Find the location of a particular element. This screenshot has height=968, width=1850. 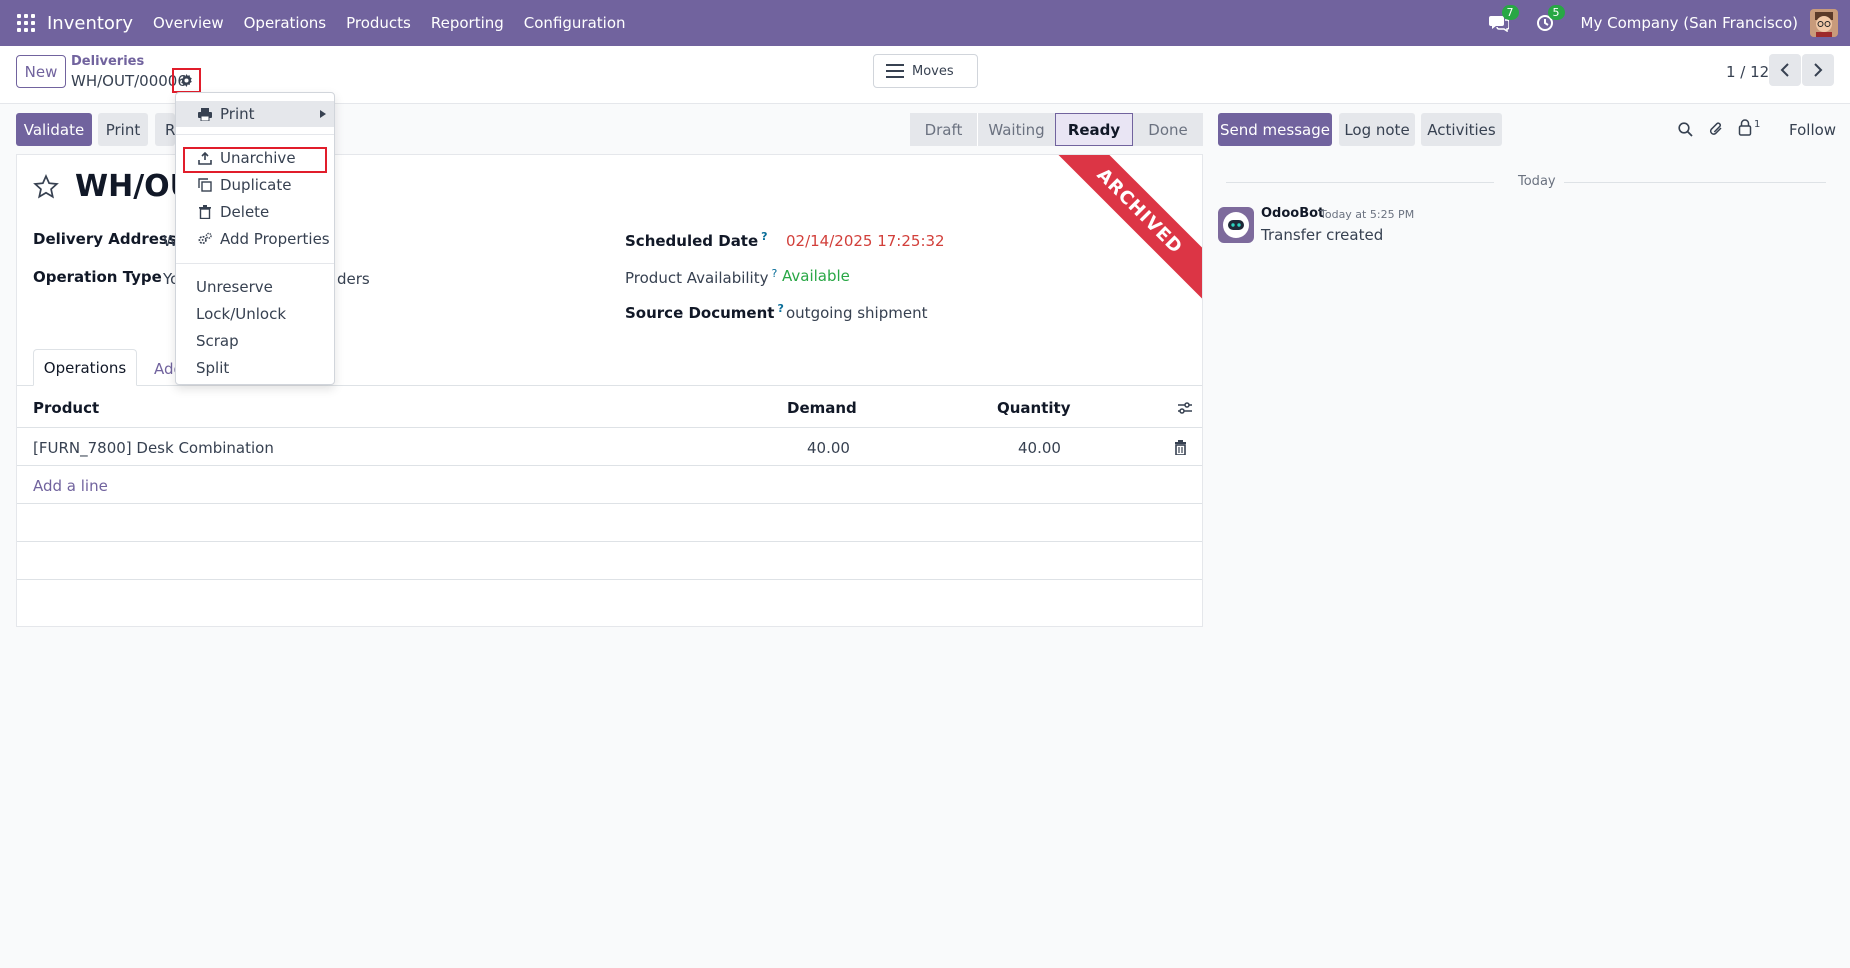

menu-item-split: Split is located at coordinates (255, 368).